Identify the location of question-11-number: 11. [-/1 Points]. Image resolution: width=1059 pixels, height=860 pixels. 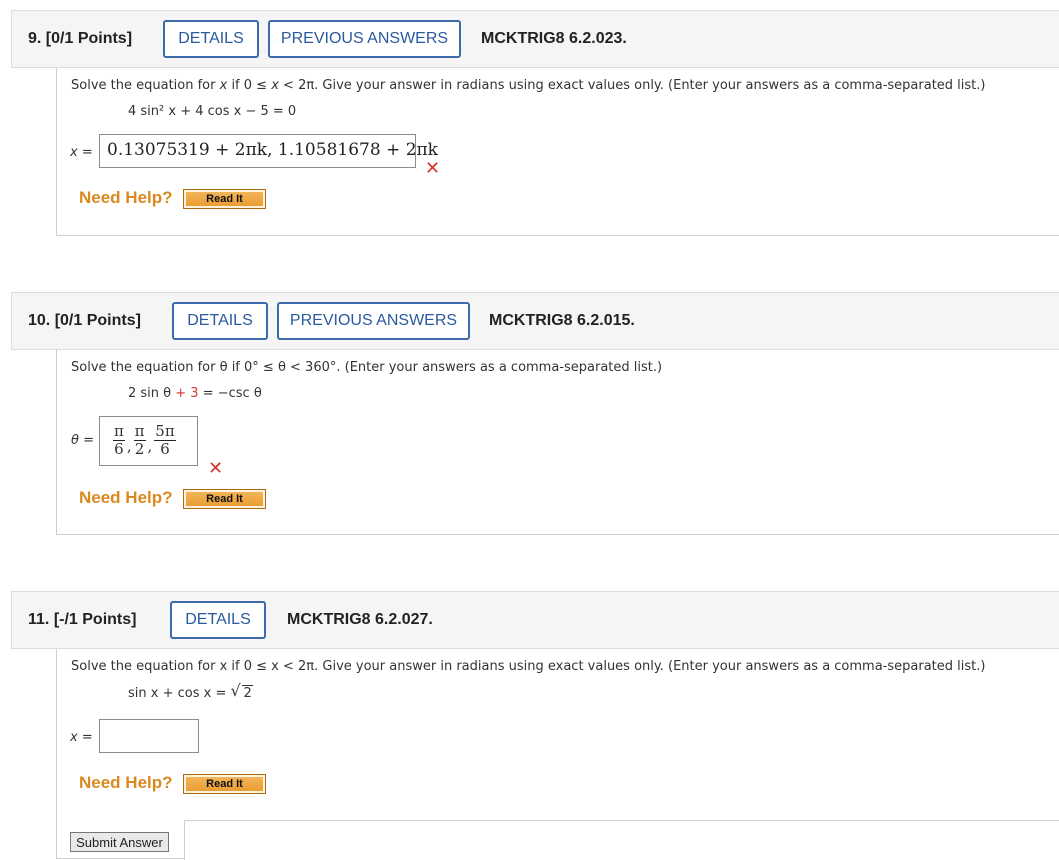
(82, 619).